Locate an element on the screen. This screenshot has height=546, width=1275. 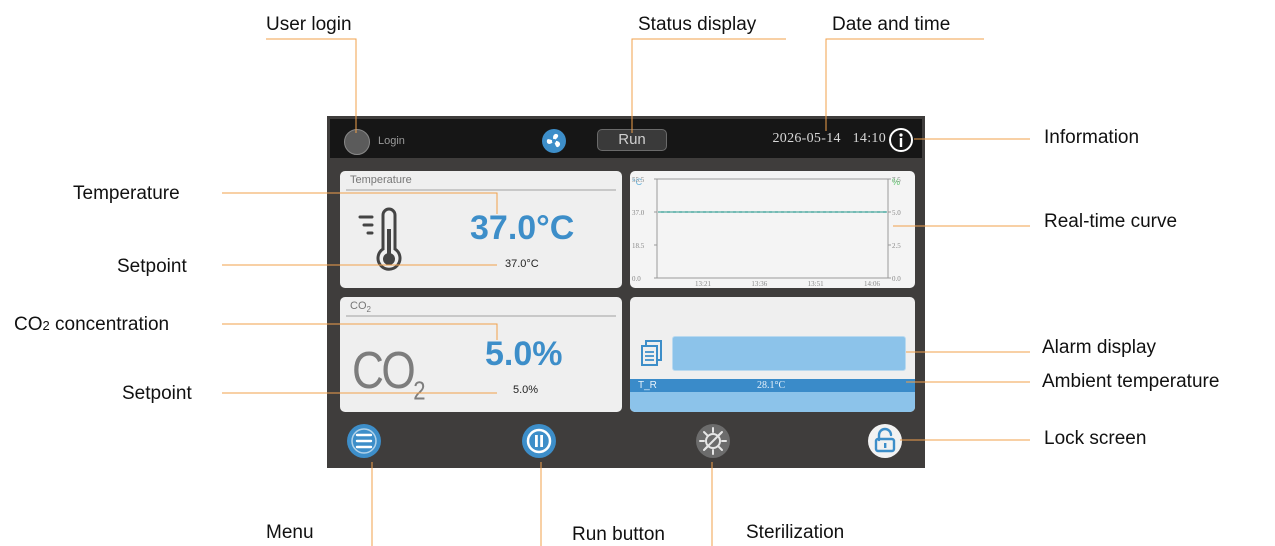
co2-glyph-main: CO is located at coordinates (384, 371).